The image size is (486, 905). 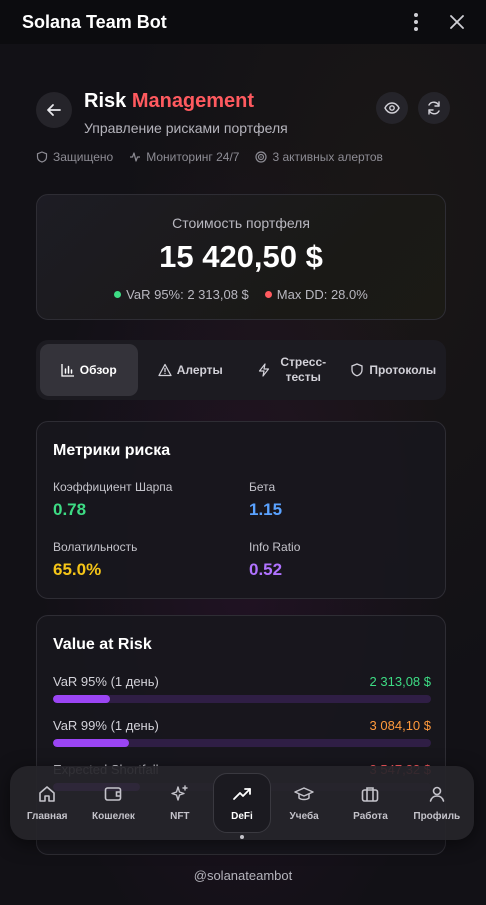 What do you see at coordinates (242, 688) in the screenshot?
I see `var-row-95: VaR 95% (1 день) 2 313,08 $` at bounding box center [242, 688].